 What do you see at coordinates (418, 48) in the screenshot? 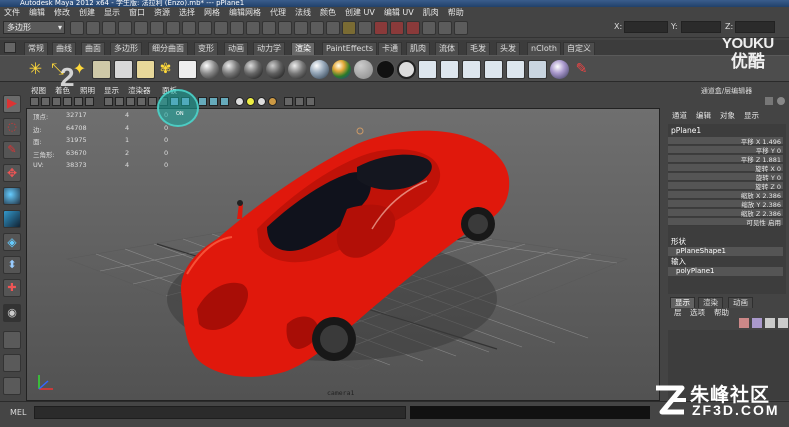
I see `shelf-tab-muscle: 肌肉` at bounding box center [418, 48].